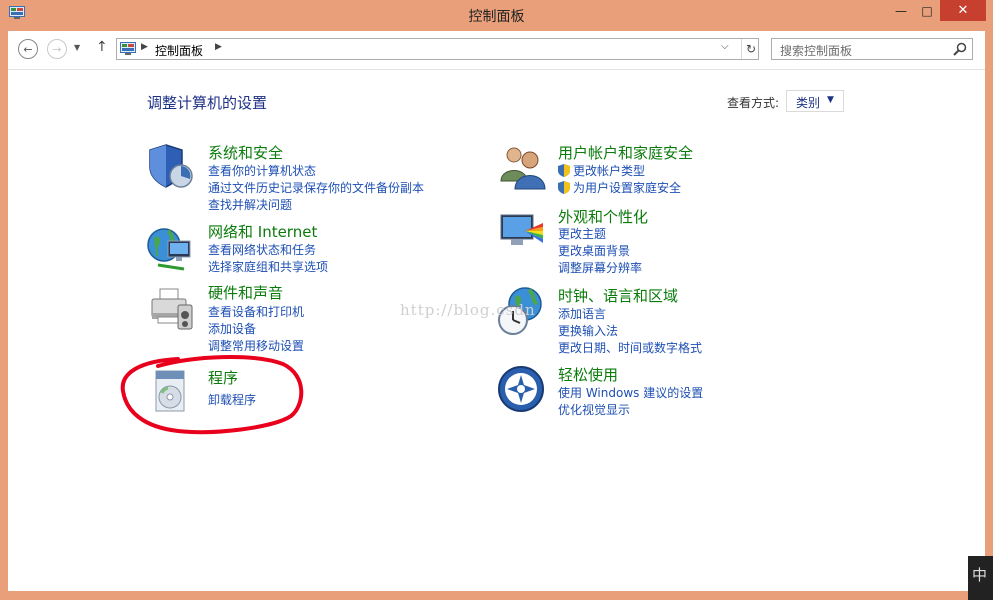  Describe the element at coordinates (609, 171) in the screenshot. I see `link-change-account-type-label: 更改帐户类型` at that location.